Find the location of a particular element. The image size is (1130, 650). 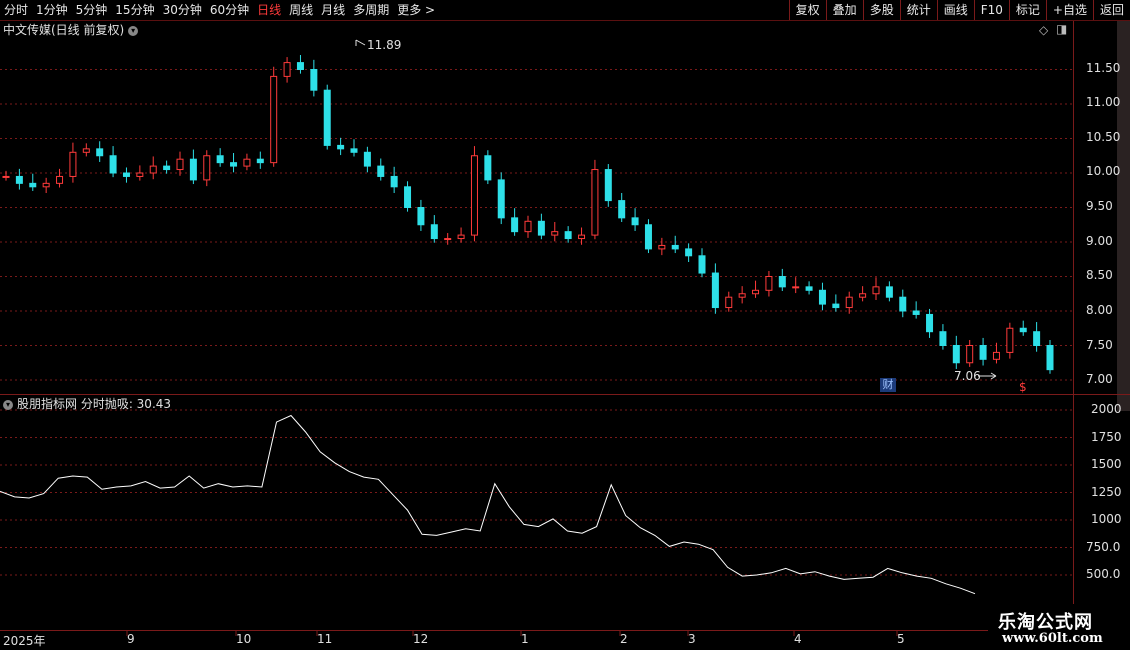

y-tick-800: 8.00 is located at coordinates (1099, 310).